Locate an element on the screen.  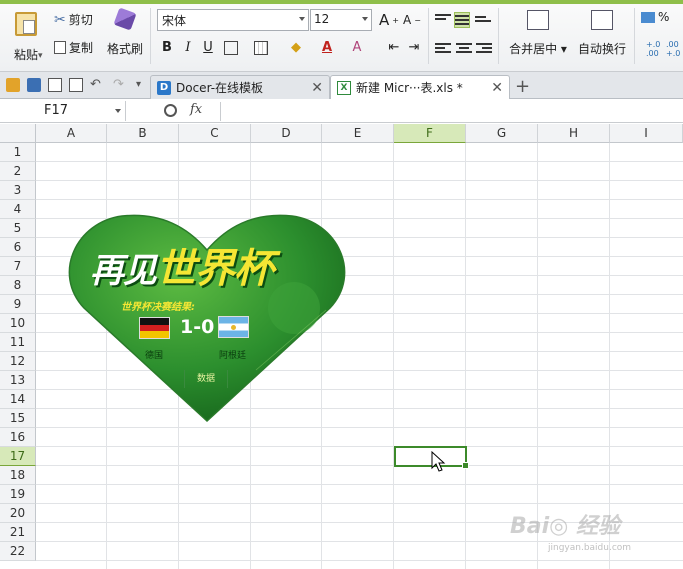
wrap-text-label: 自动换行 is located at coordinates (601, 49).